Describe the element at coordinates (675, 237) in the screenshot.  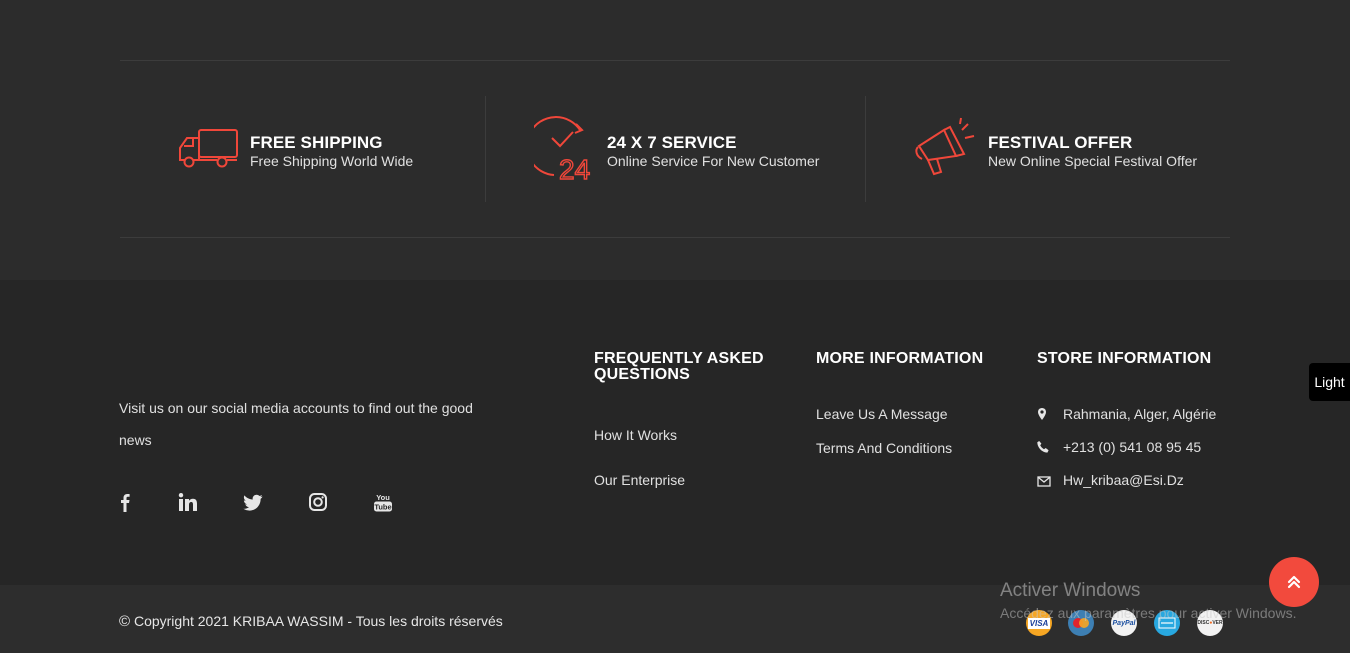
I see `bottom-divider` at that location.